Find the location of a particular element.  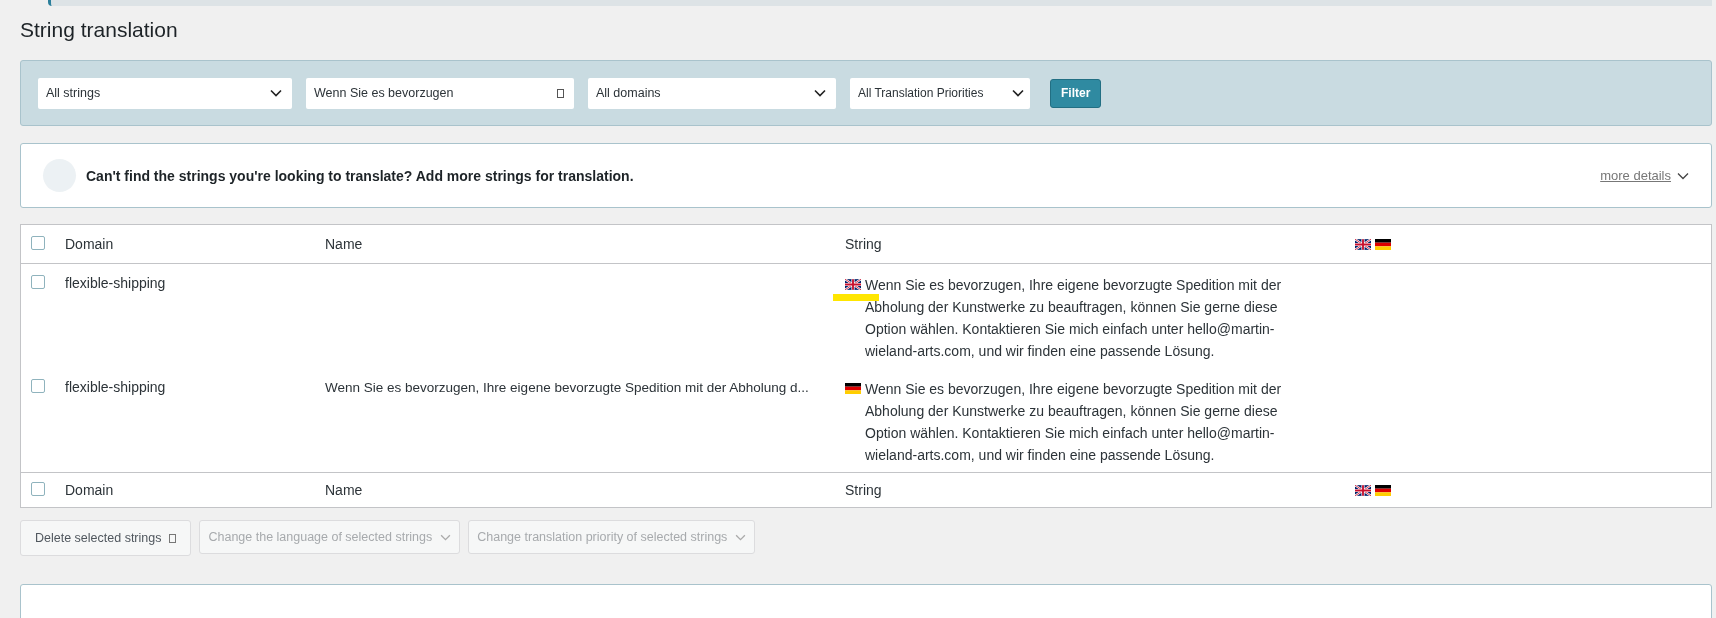

delete-button: Delete selected strings is located at coordinates (106, 538).